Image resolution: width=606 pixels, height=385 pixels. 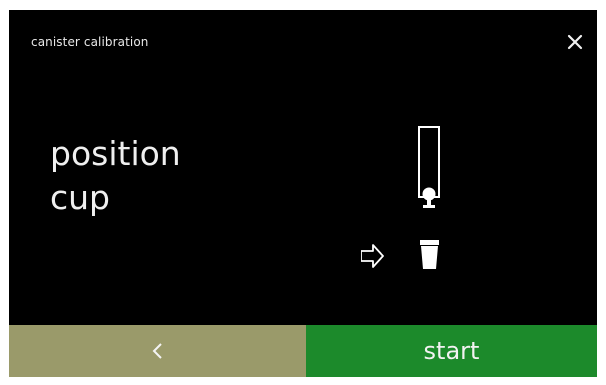 What do you see at coordinates (115, 176) in the screenshot?
I see `instruction-text: position cup` at bounding box center [115, 176].